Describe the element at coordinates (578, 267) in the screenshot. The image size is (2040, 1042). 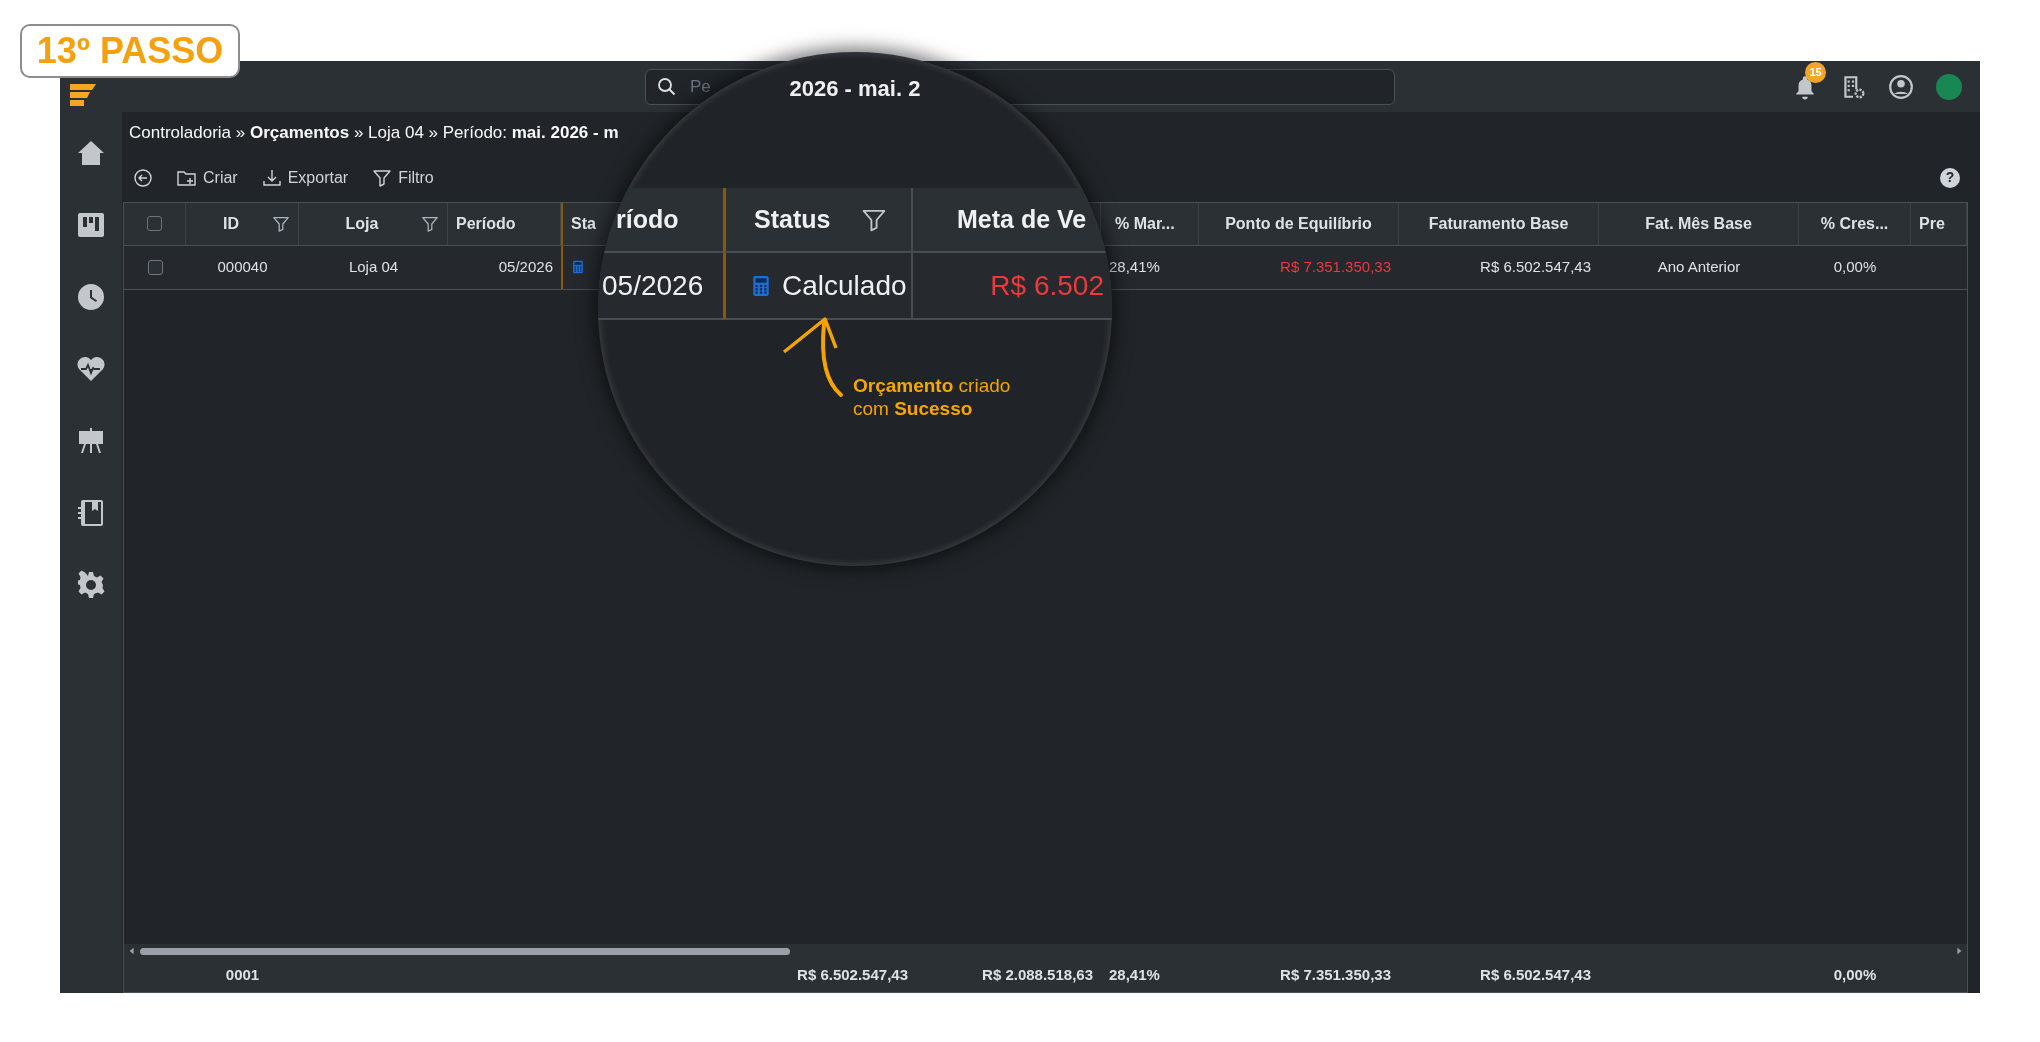
I see `calculator-icon` at that location.